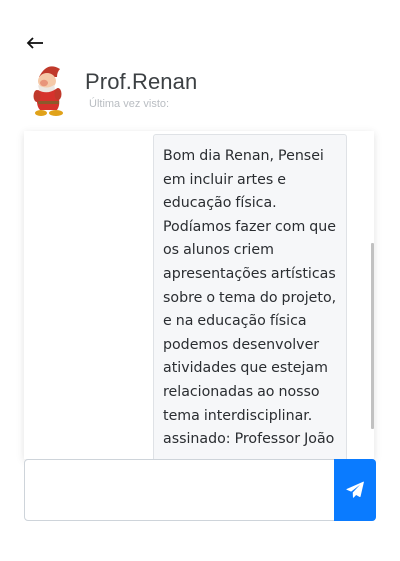 The image size is (400, 561). I want to click on contact-name: Prof.Renan, so click(141, 81).